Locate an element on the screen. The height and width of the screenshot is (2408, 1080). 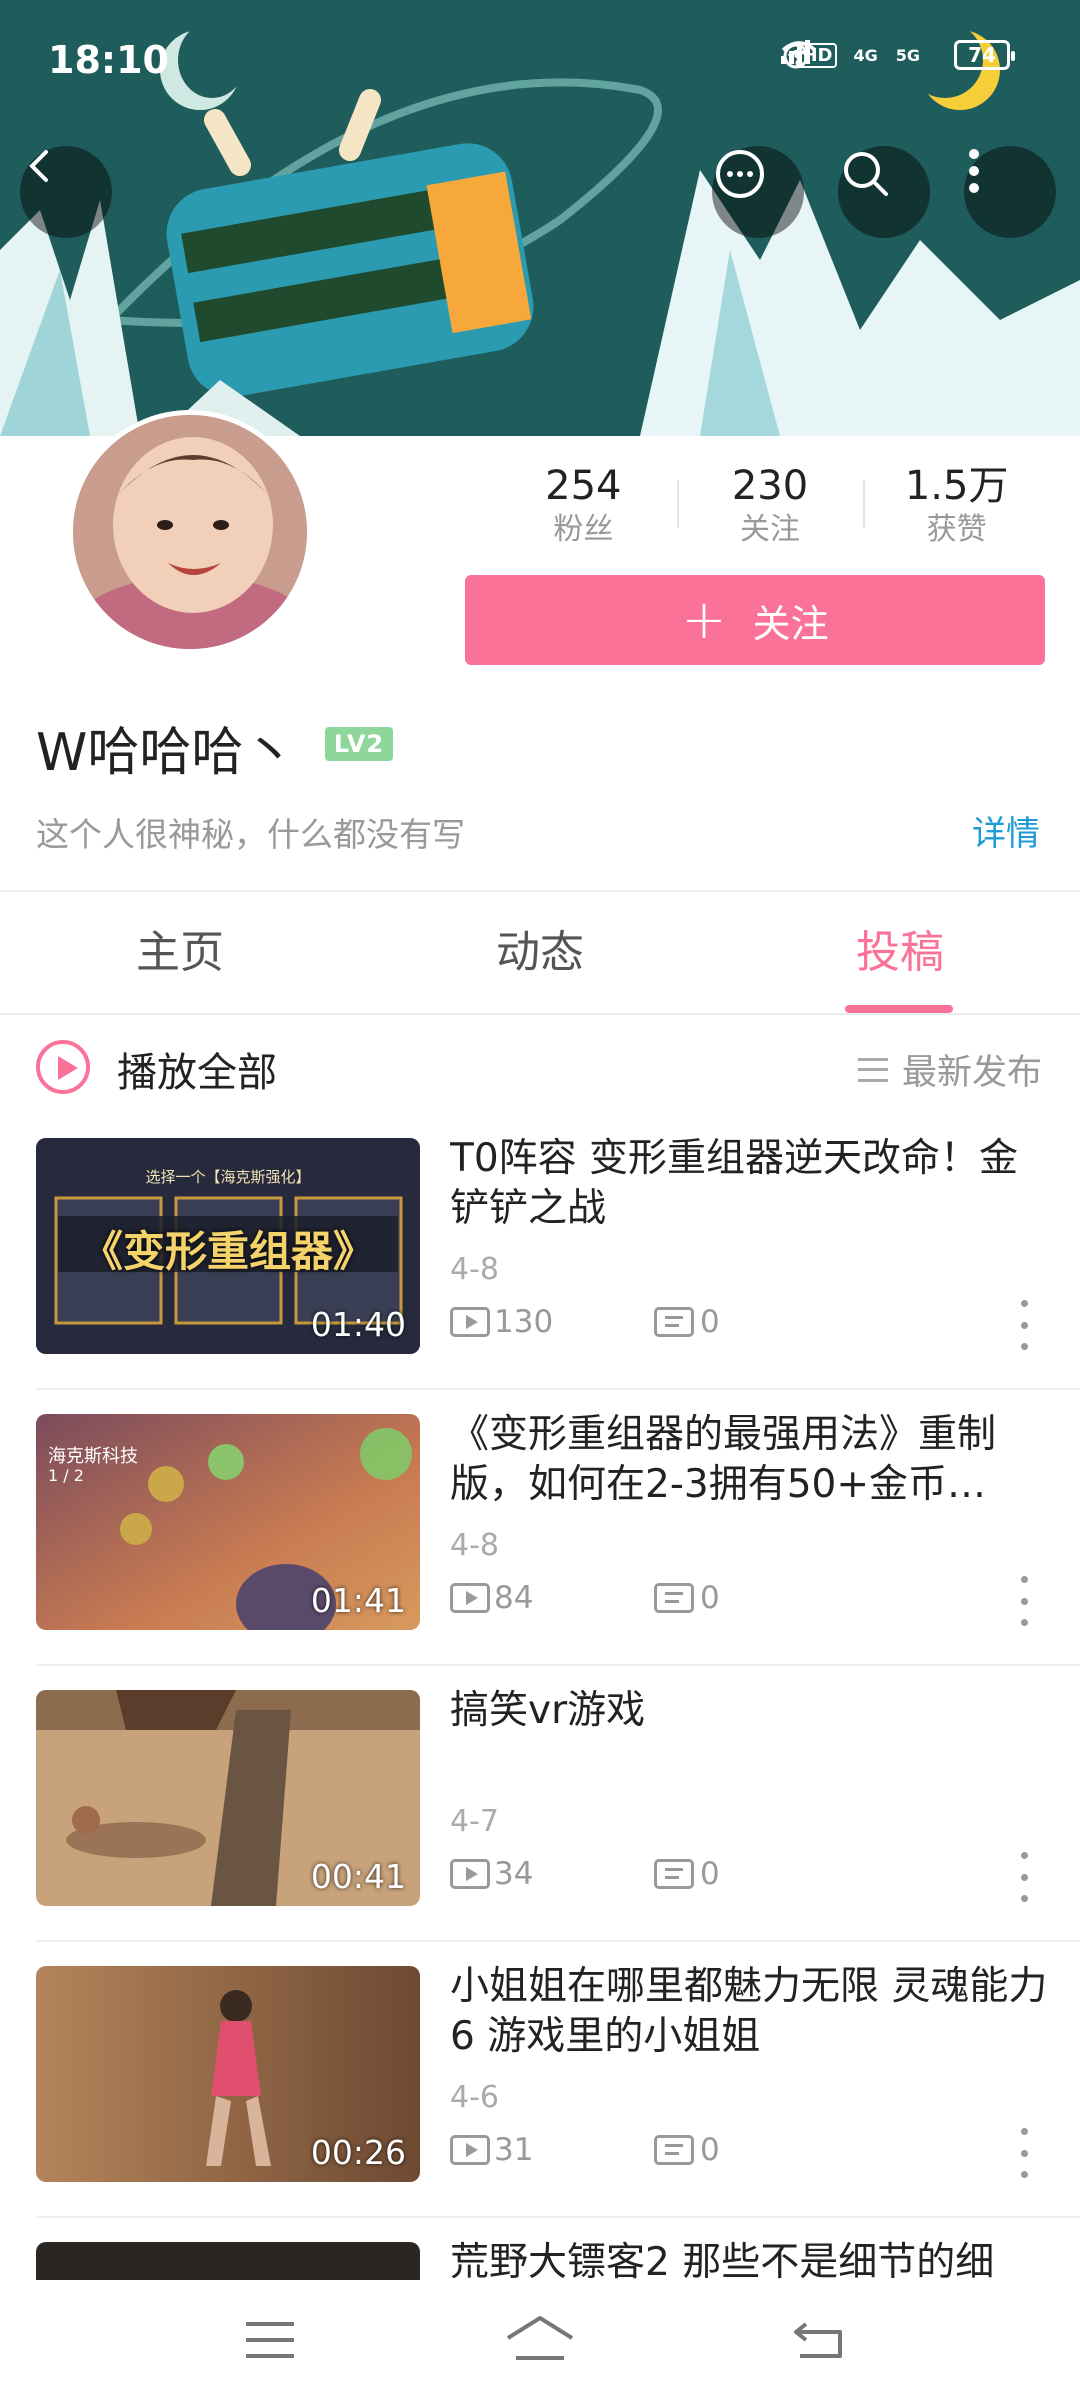
play-count: 31 is located at coordinates (514, 2150).